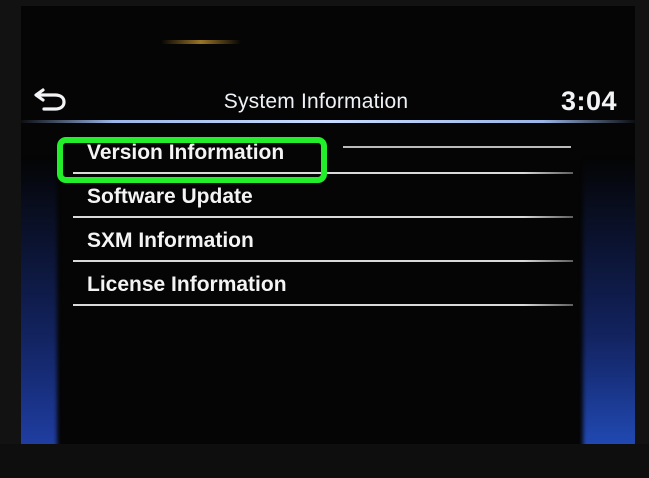 This screenshot has width=649, height=478. What do you see at coordinates (327, 284) in the screenshot?
I see `menu-item-license-information: License Information` at bounding box center [327, 284].